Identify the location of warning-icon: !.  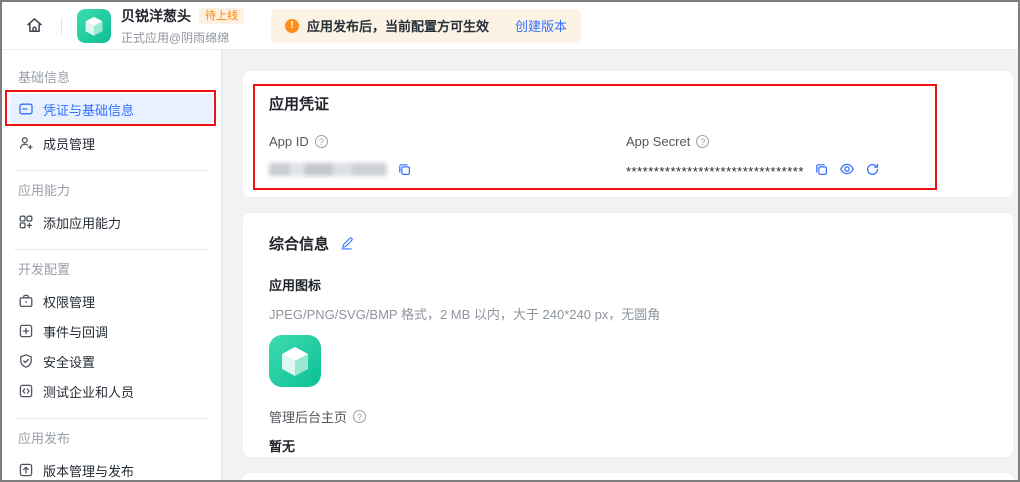
(292, 25).